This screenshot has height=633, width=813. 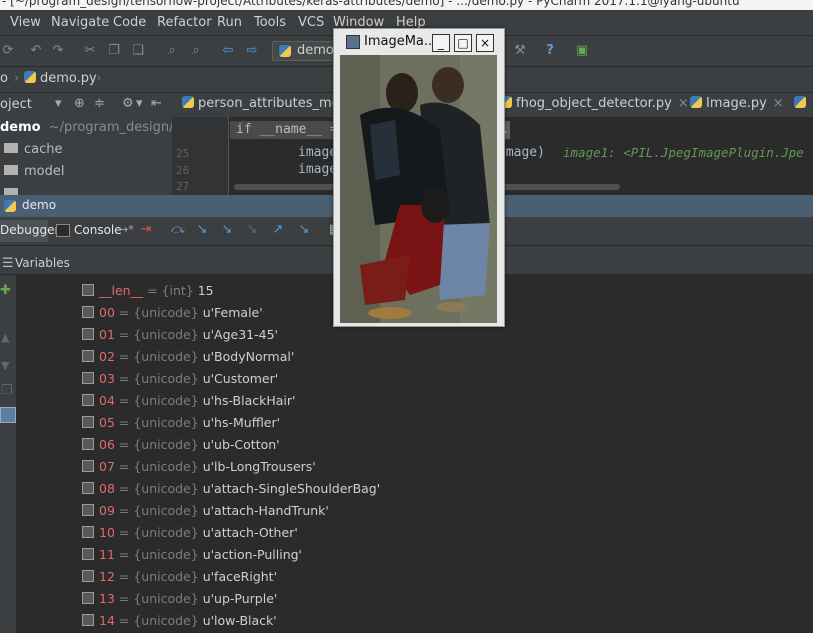 What do you see at coordinates (34, 171) in the screenshot?
I see `tree-folder-model: model` at bounding box center [34, 171].